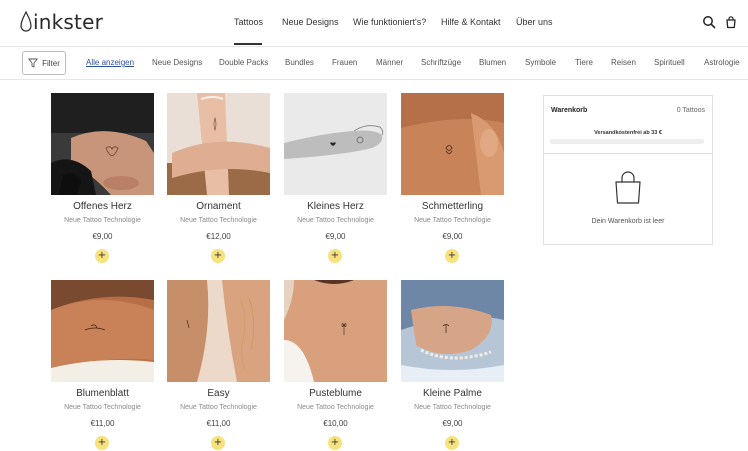  What do you see at coordinates (452, 393) in the screenshot?
I see `product-name: Kleine Palme` at bounding box center [452, 393].